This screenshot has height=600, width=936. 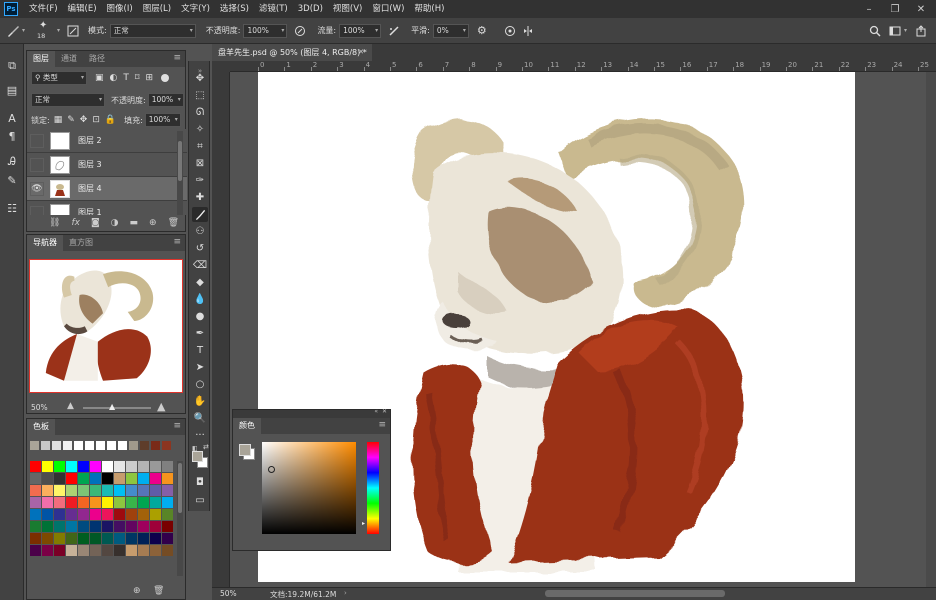 What do you see at coordinates (99, 78) in the screenshot?
I see `filter-pixel-icon: ▣` at bounding box center [99, 78].